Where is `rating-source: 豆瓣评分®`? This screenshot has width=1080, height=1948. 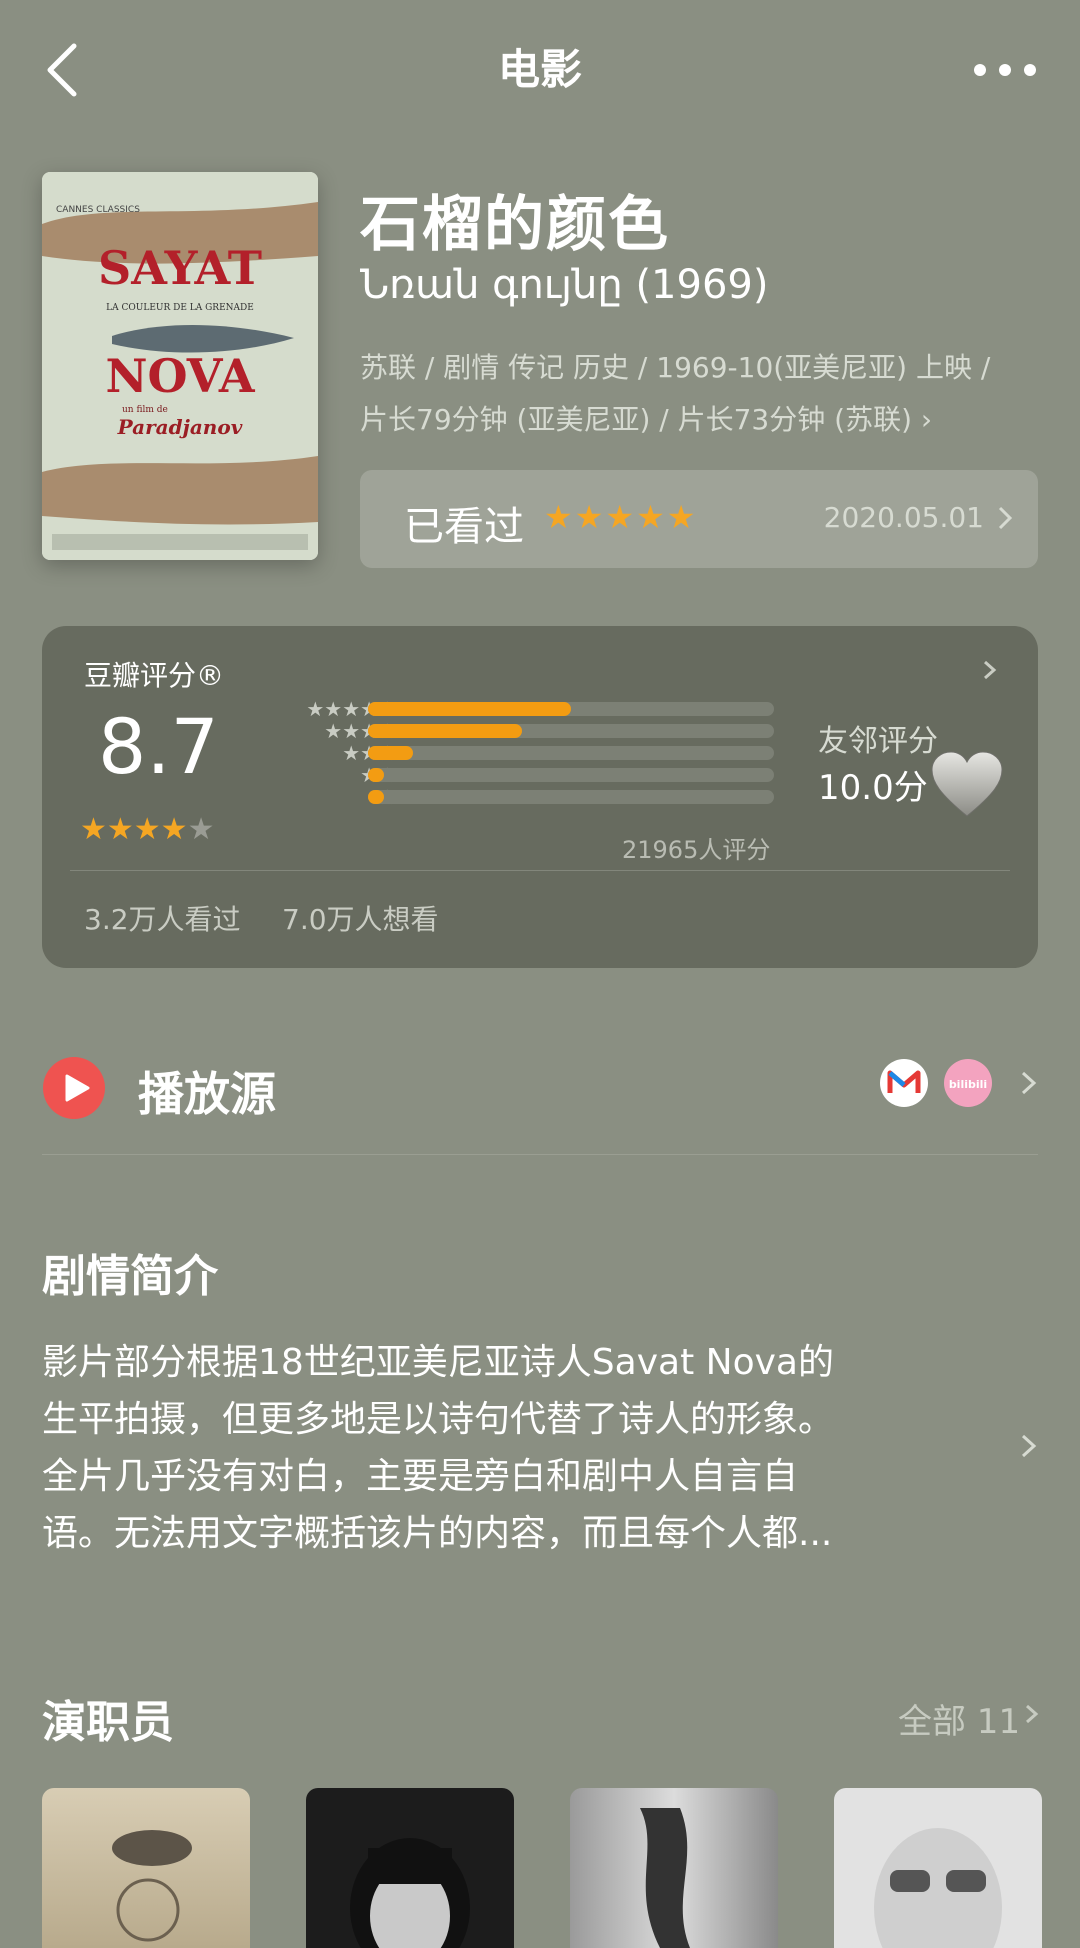
rating-source: 豆瓣评分® is located at coordinates (154, 675).